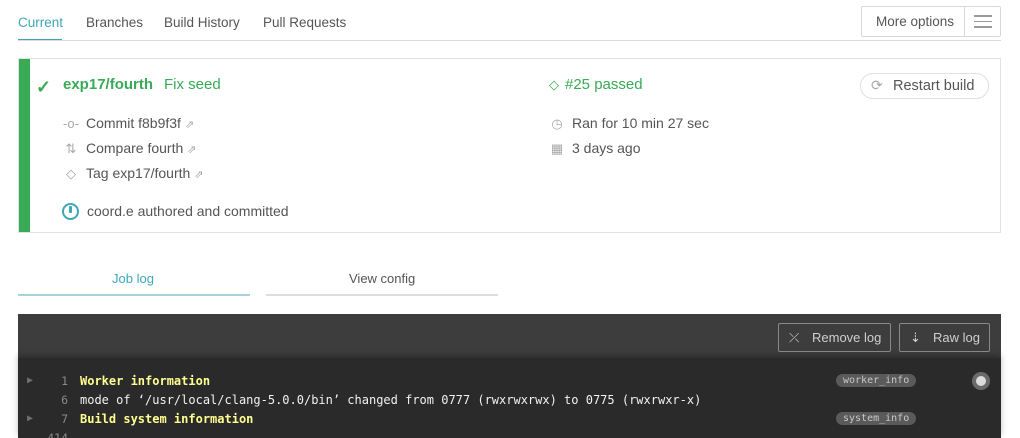  I want to click on calendar-icon: ▦, so click(557, 148).